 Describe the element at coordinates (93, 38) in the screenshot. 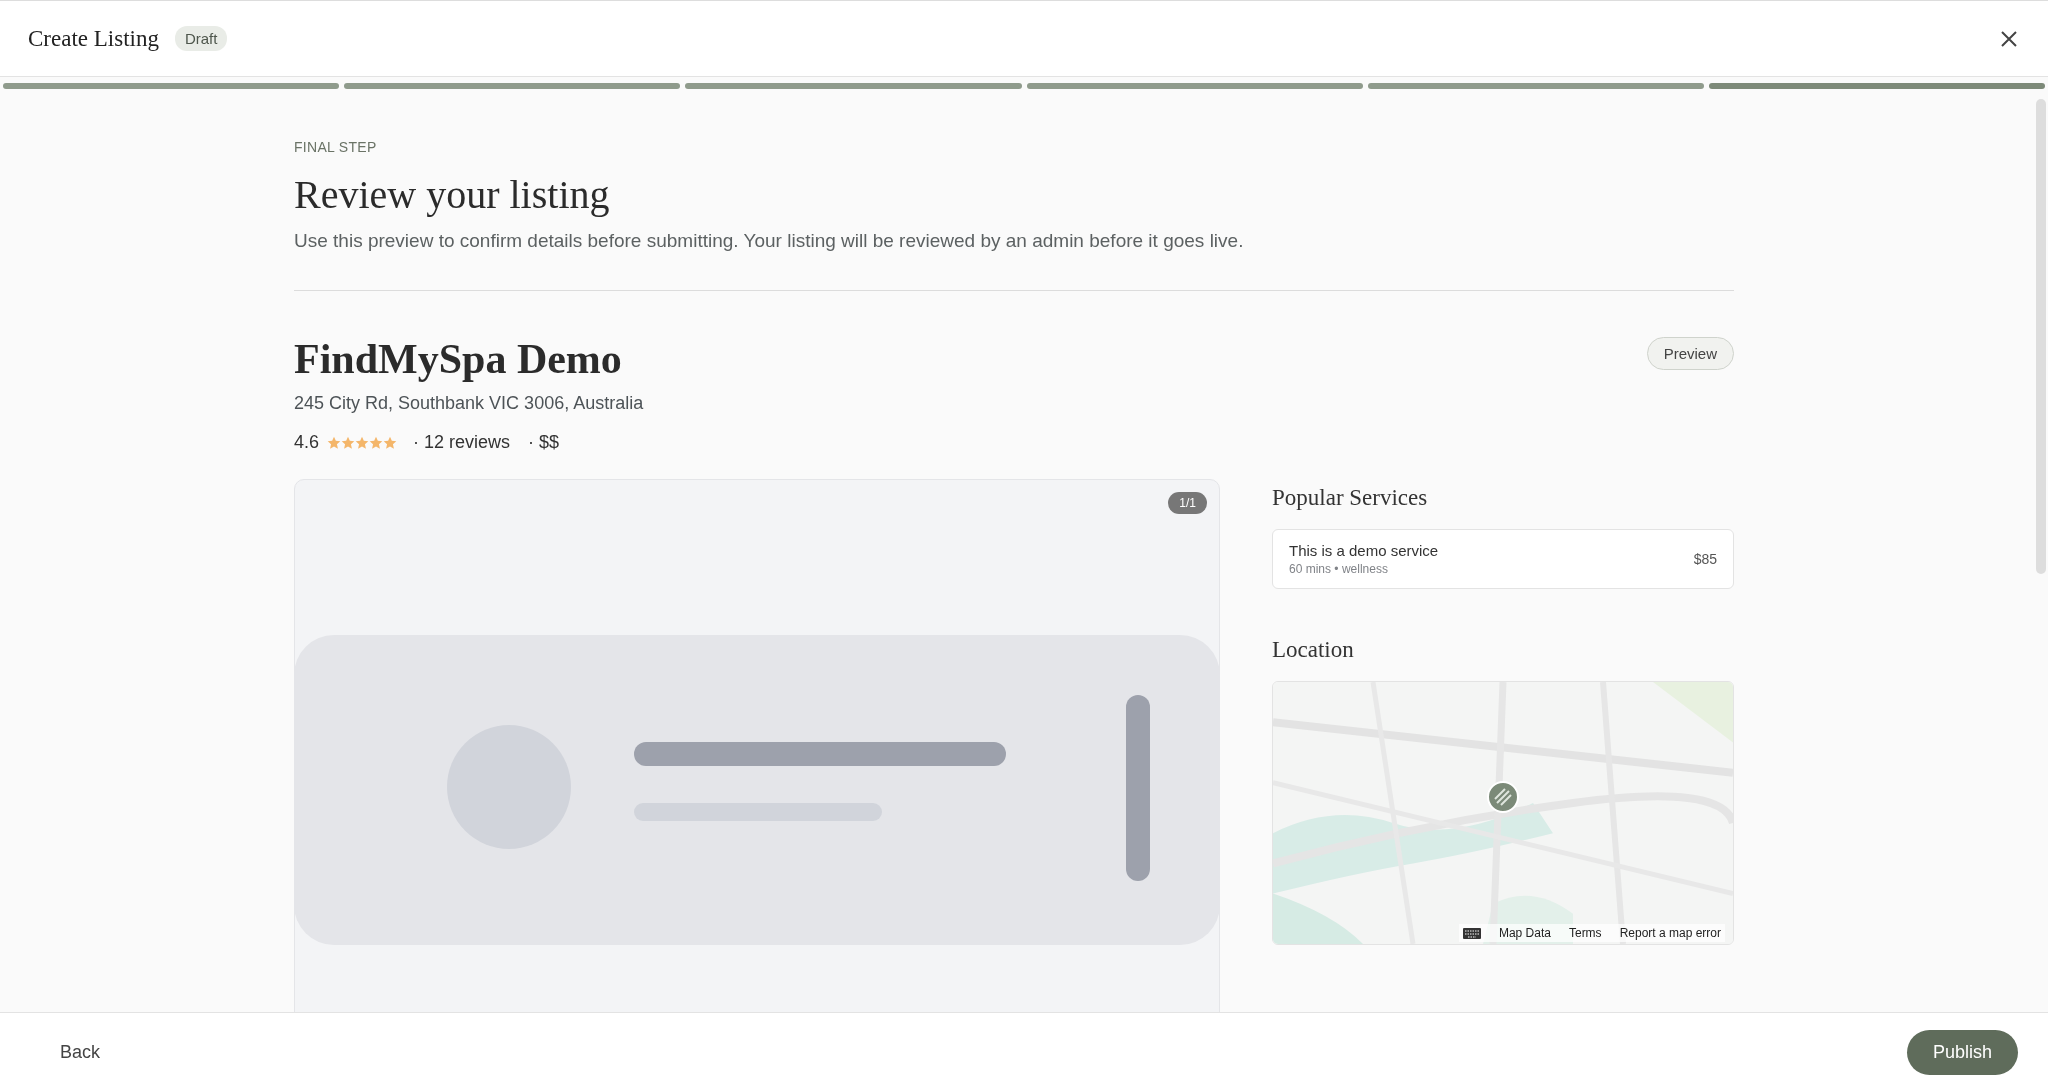

I see `page-title: Create Listing` at that location.